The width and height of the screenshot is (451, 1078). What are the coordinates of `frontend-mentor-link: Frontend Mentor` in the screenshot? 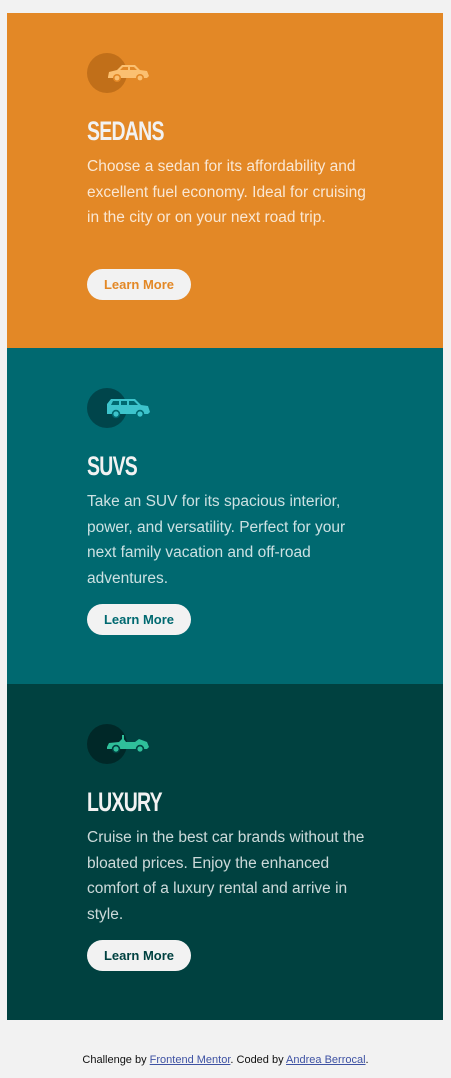 It's located at (190, 1060).